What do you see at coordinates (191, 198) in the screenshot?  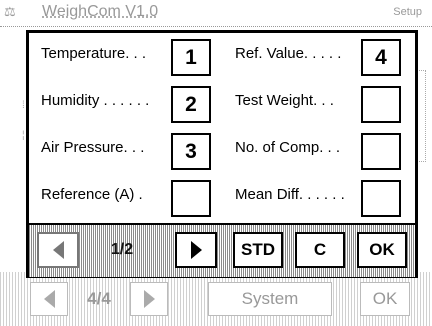 I see `reference-a-checkbox` at bounding box center [191, 198].